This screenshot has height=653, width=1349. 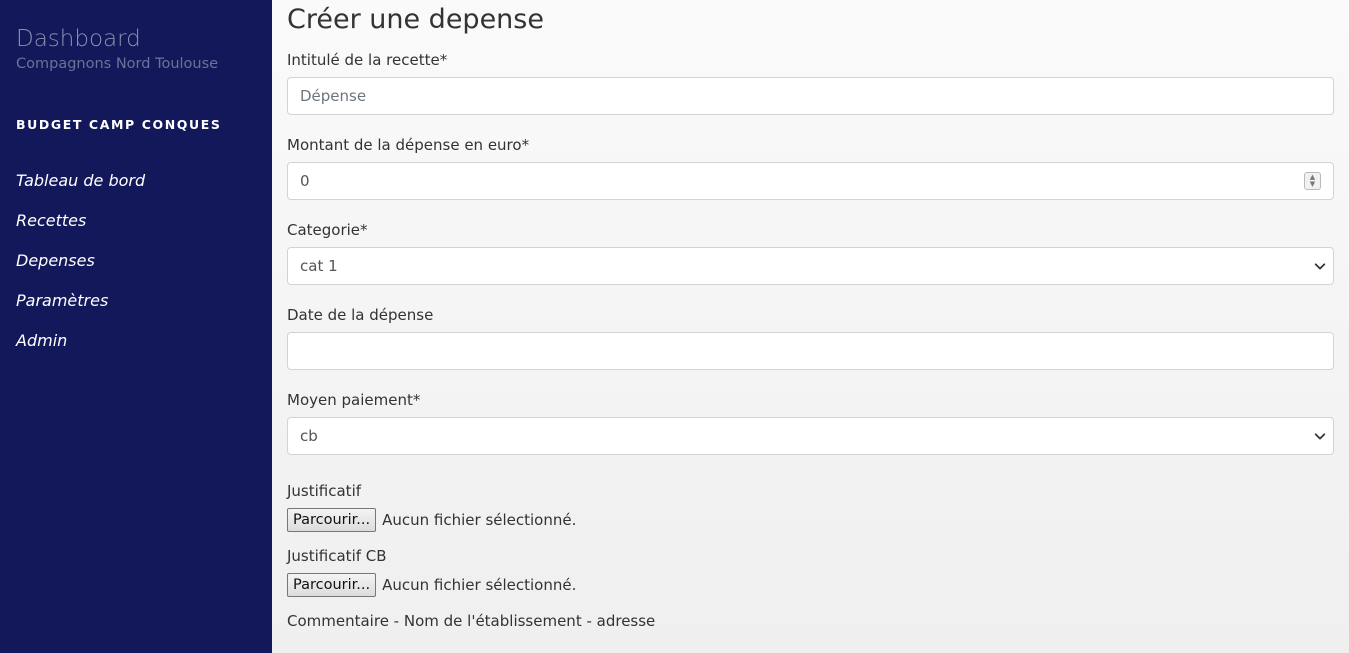 What do you see at coordinates (479, 585) in the screenshot?
I see `justificatif-cb-status: Aucun fichier sélectionné.` at bounding box center [479, 585].